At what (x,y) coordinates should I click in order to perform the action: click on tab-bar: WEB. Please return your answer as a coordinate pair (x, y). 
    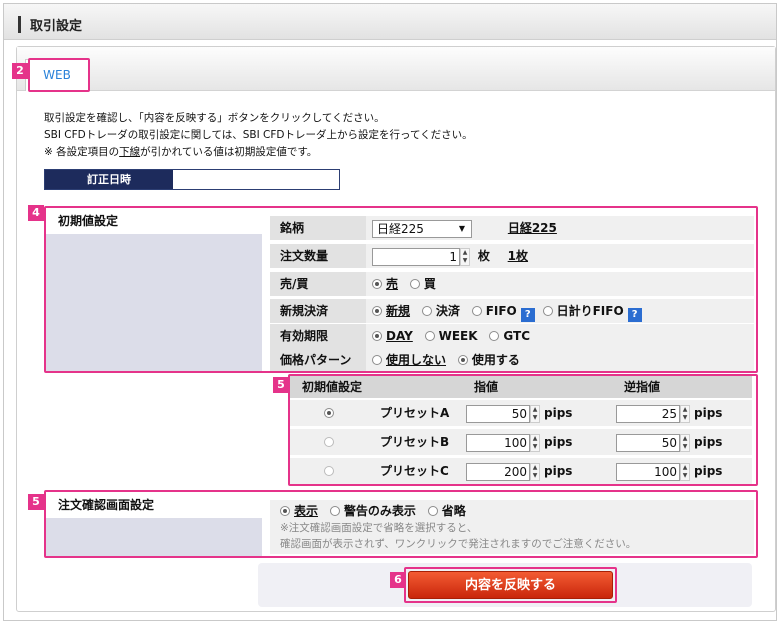
    Looking at the image, I should click on (396, 69).